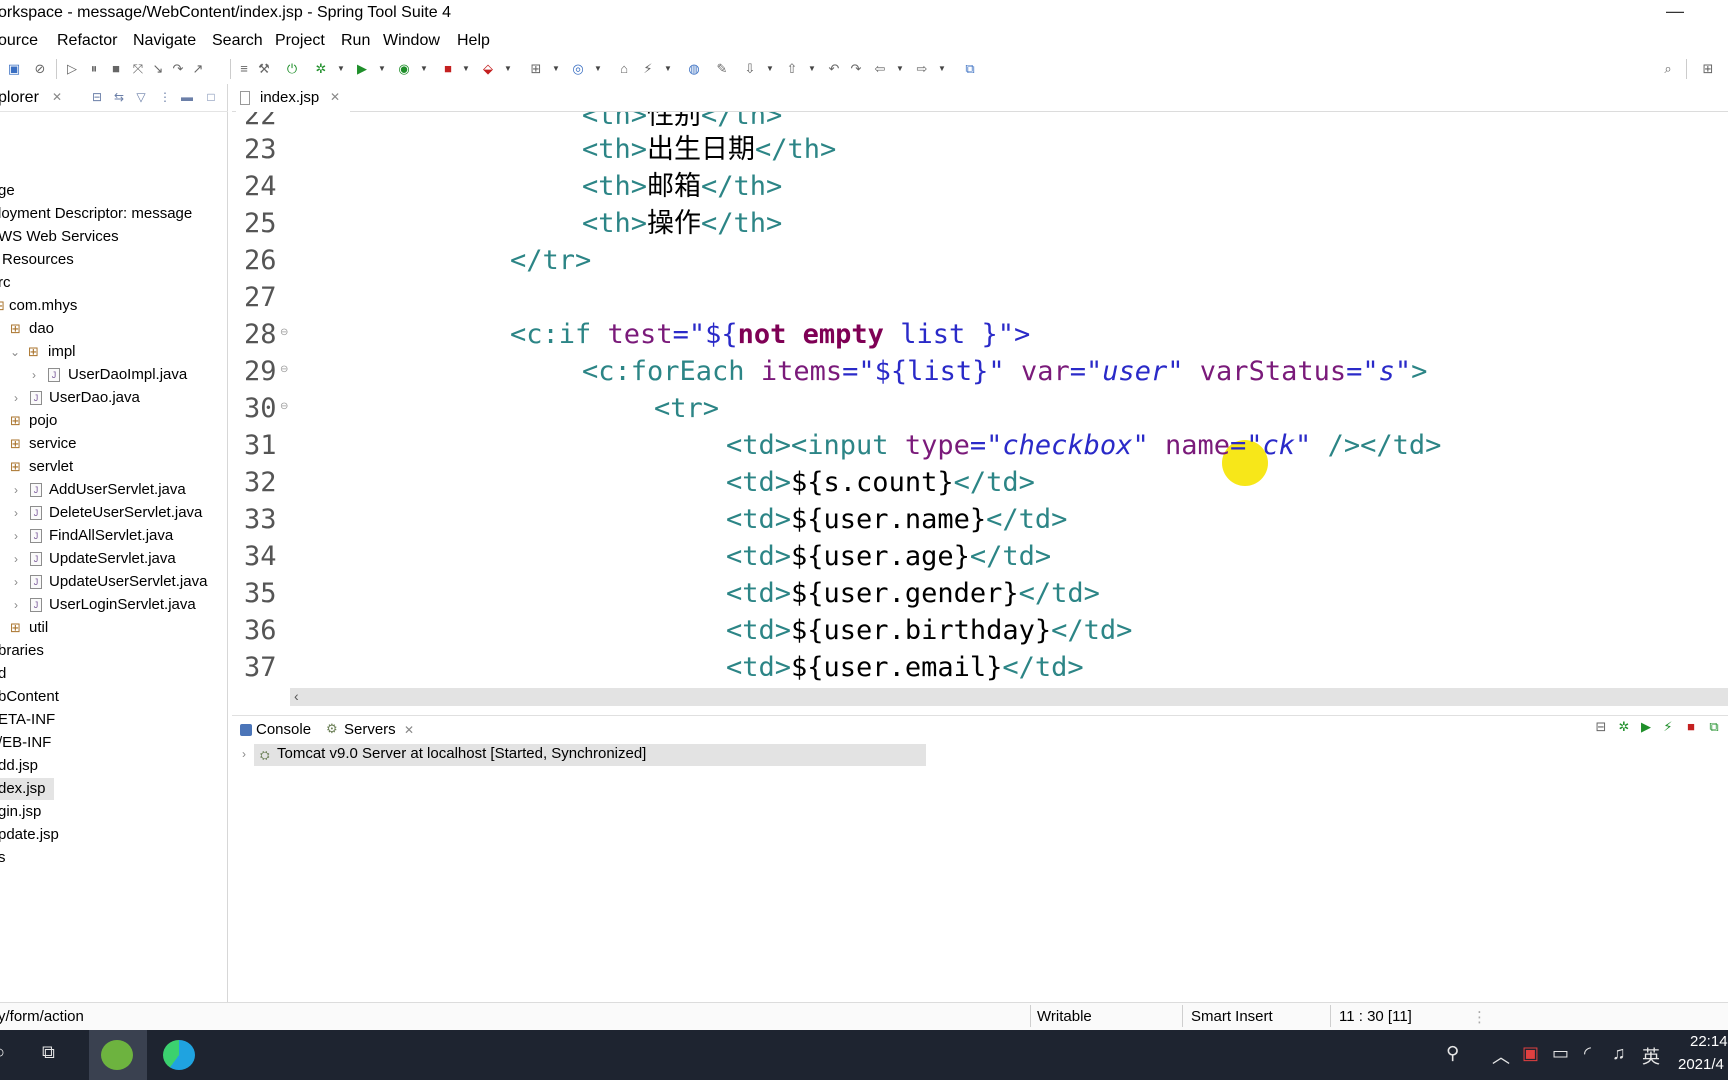  What do you see at coordinates (59, 237) in the screenshot?
I see `tree-item: WS Web Services` at bounding box center [59, 237].